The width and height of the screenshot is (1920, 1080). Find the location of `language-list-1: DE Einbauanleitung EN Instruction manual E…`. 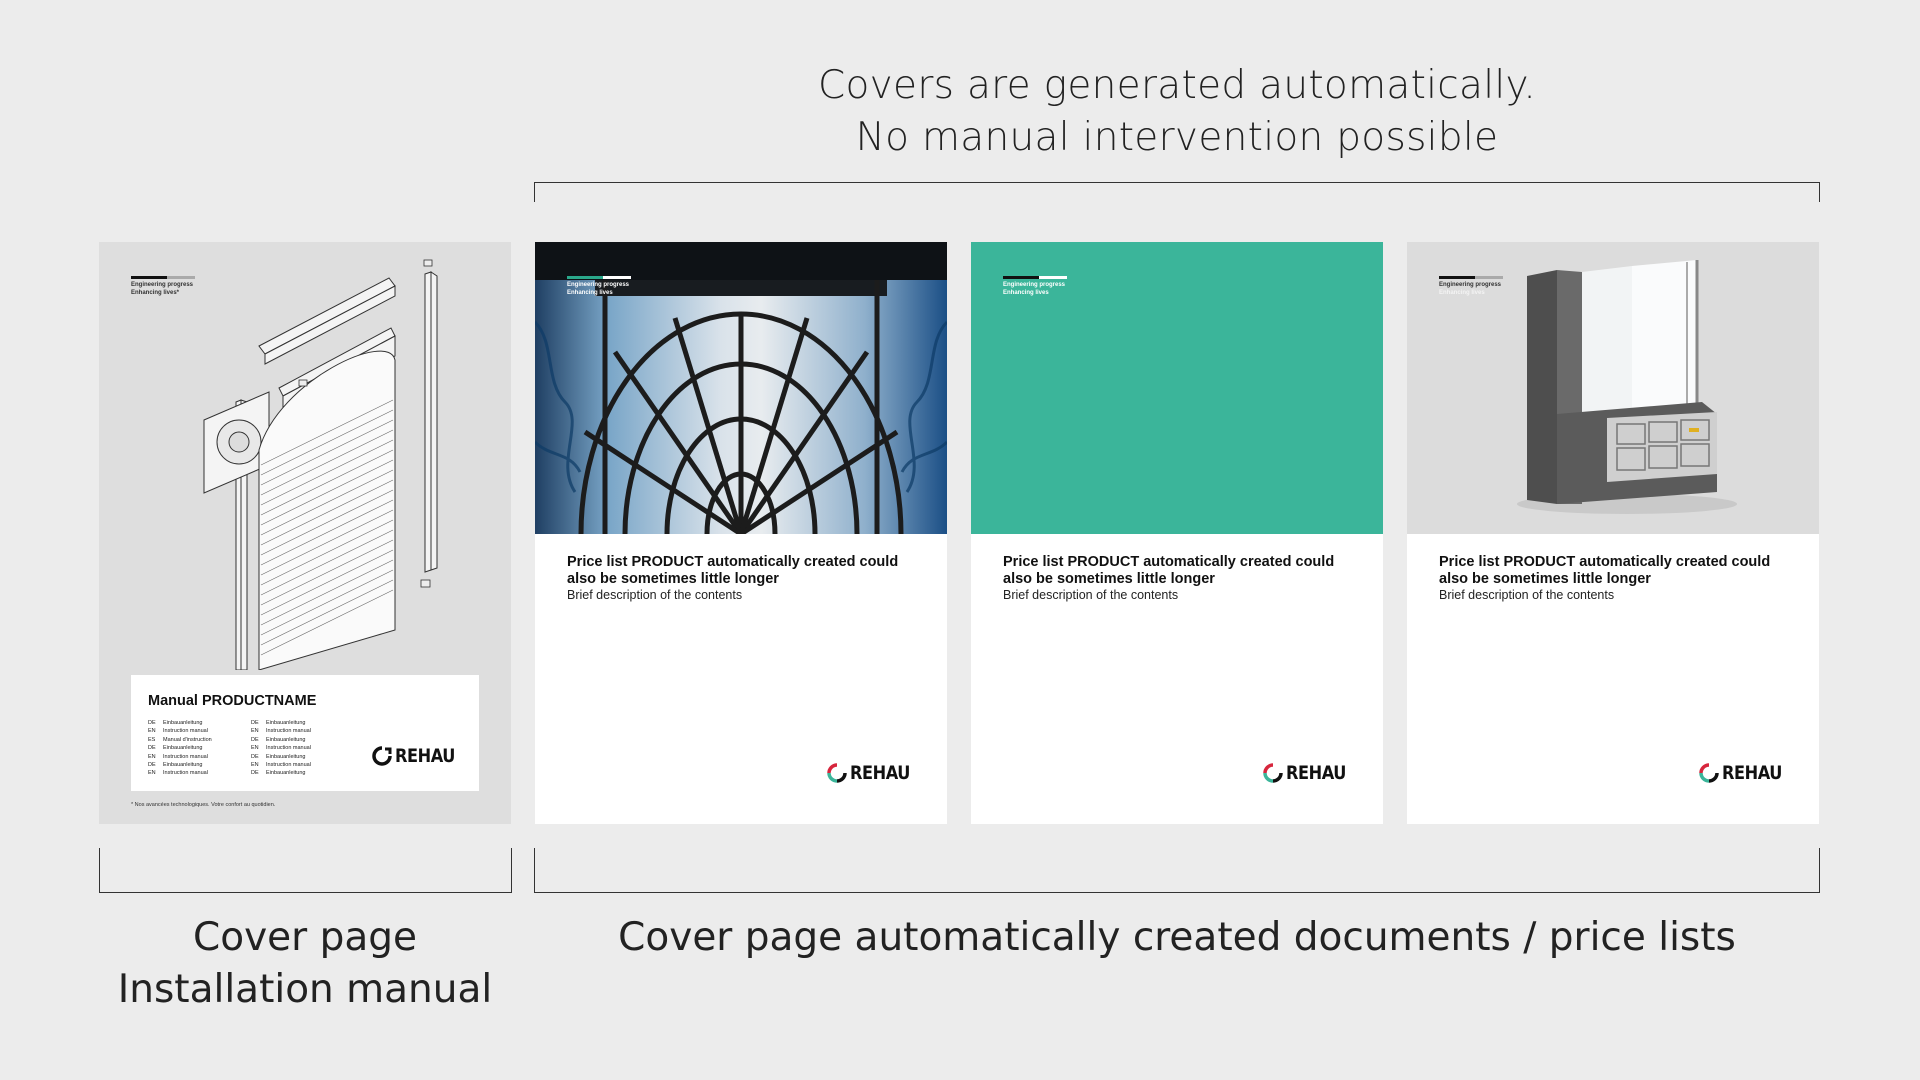

language-list-1: DE Einbauanleitung EN Instruction manual E… is located at coordinates (180, 748).